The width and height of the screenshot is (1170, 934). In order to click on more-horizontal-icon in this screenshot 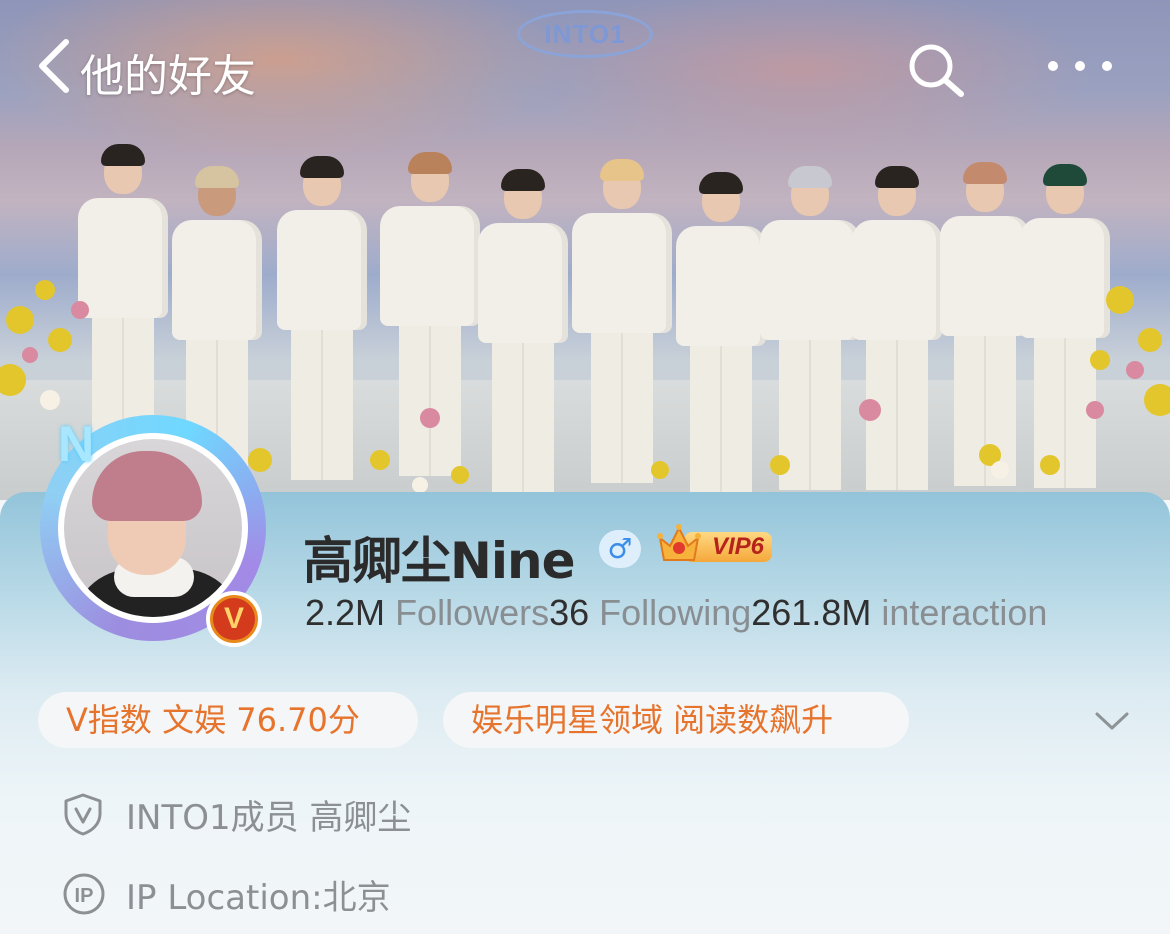, I will do `click(1080, 66)`.